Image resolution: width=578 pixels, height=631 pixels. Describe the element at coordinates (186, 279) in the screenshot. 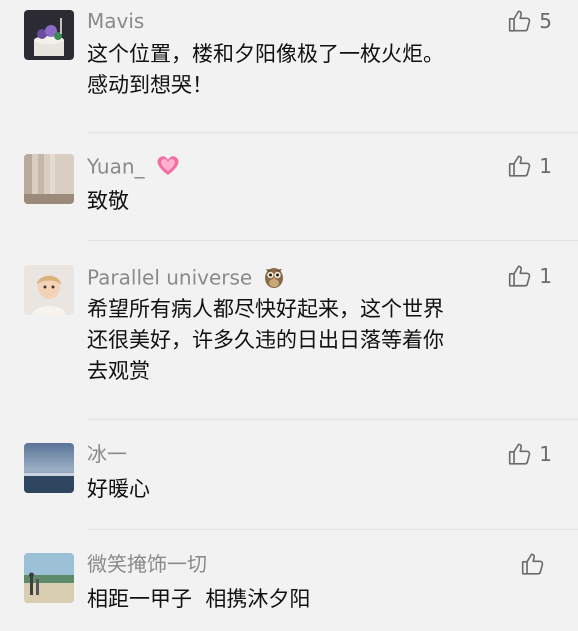

I see `comment-author: Parallel universe` at that location.